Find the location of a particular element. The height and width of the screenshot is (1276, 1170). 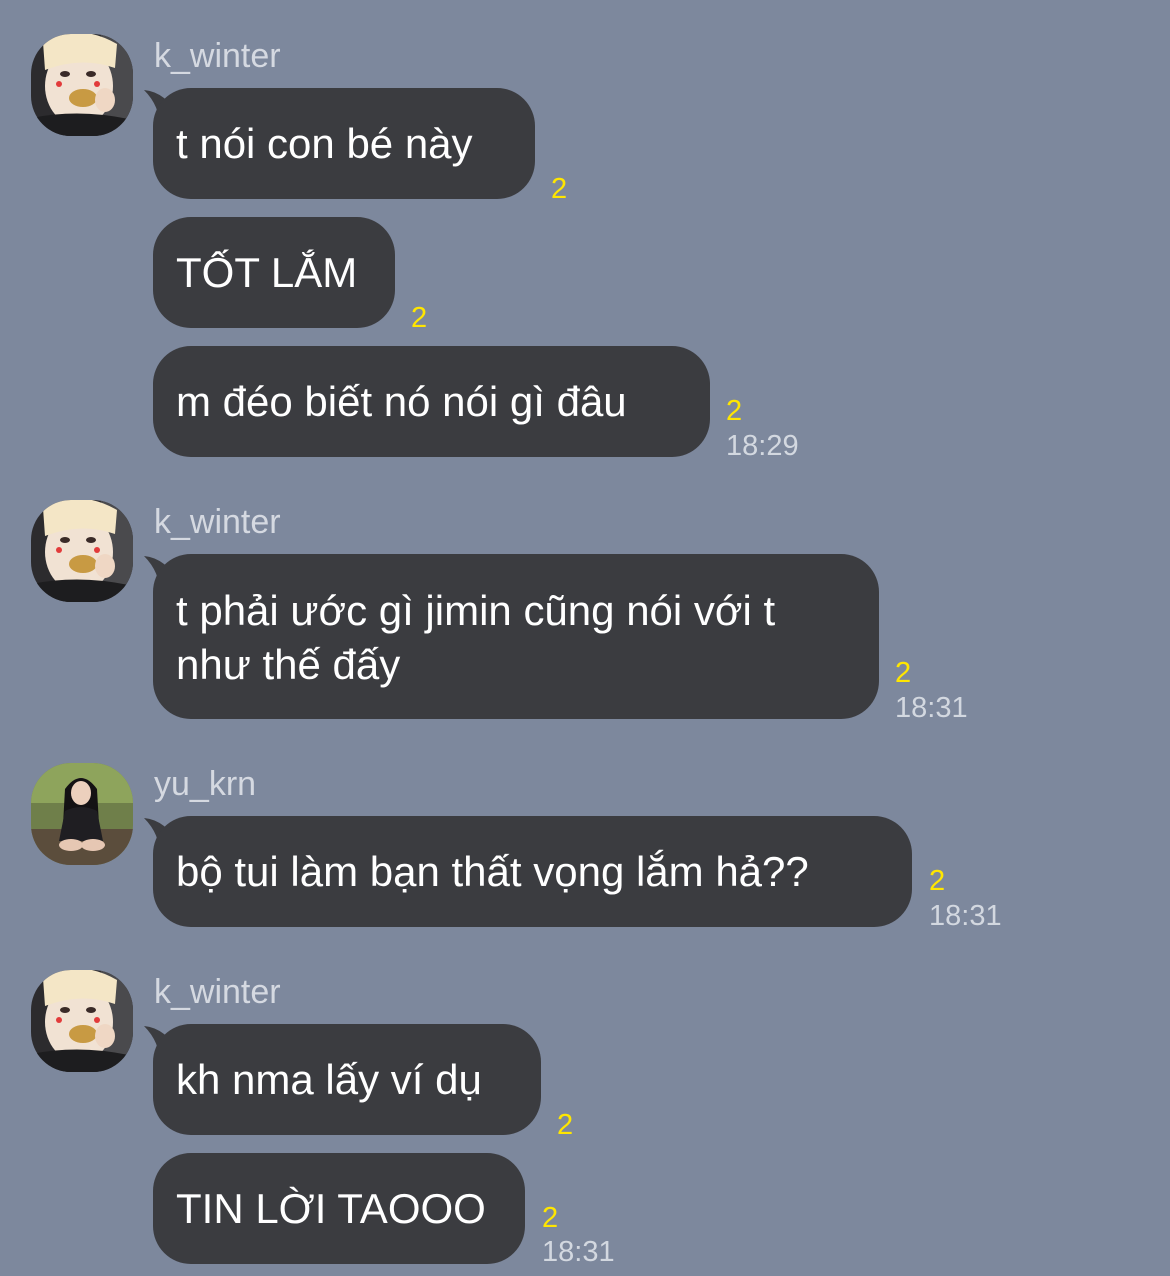

yu-krn-avatar-image is located at coordinates (82, 814).